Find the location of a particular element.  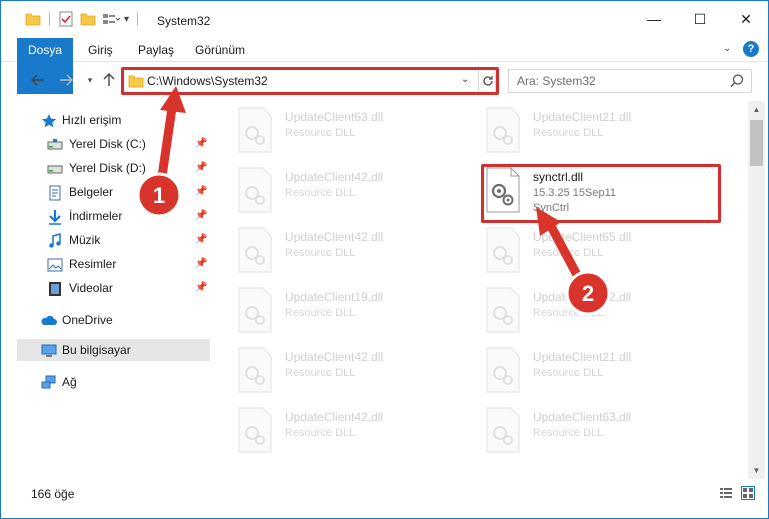

nav-item-local-disk-d: Yerel Disk (D:) 📌 is located at coordinates (107, 168).